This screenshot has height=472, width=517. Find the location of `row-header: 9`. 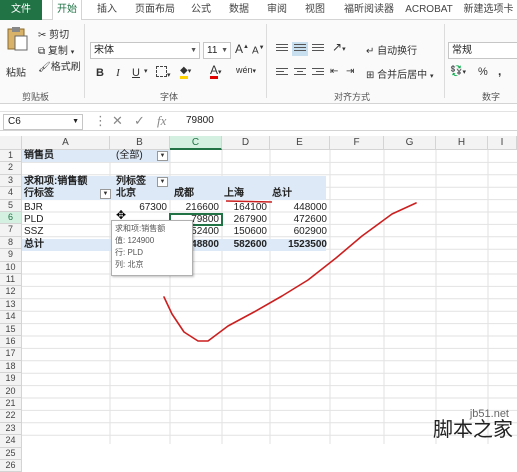

row-header: 9 is located at coordinates (11, 255).